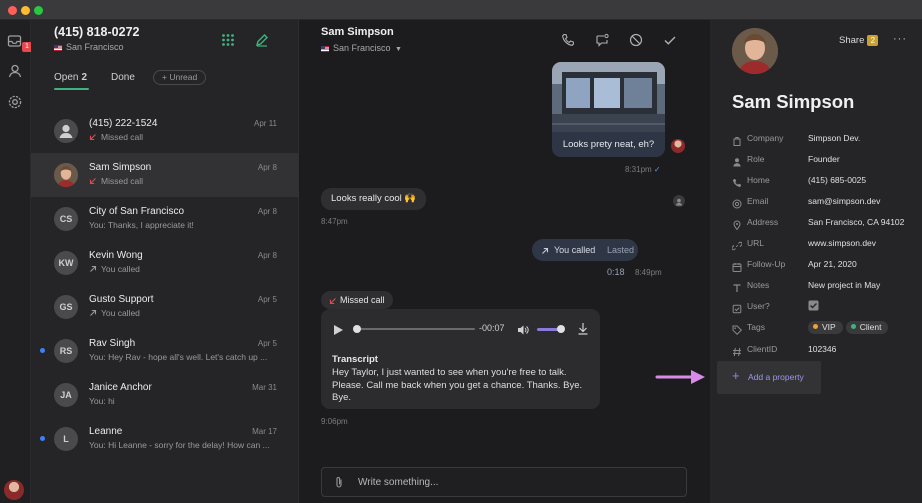 The image size is (922, 503). Describe the element at coordinates (141, 225) in the screenshot. I see `conversation-preview-text: You: Thanks, I appreciate it!` at that location.